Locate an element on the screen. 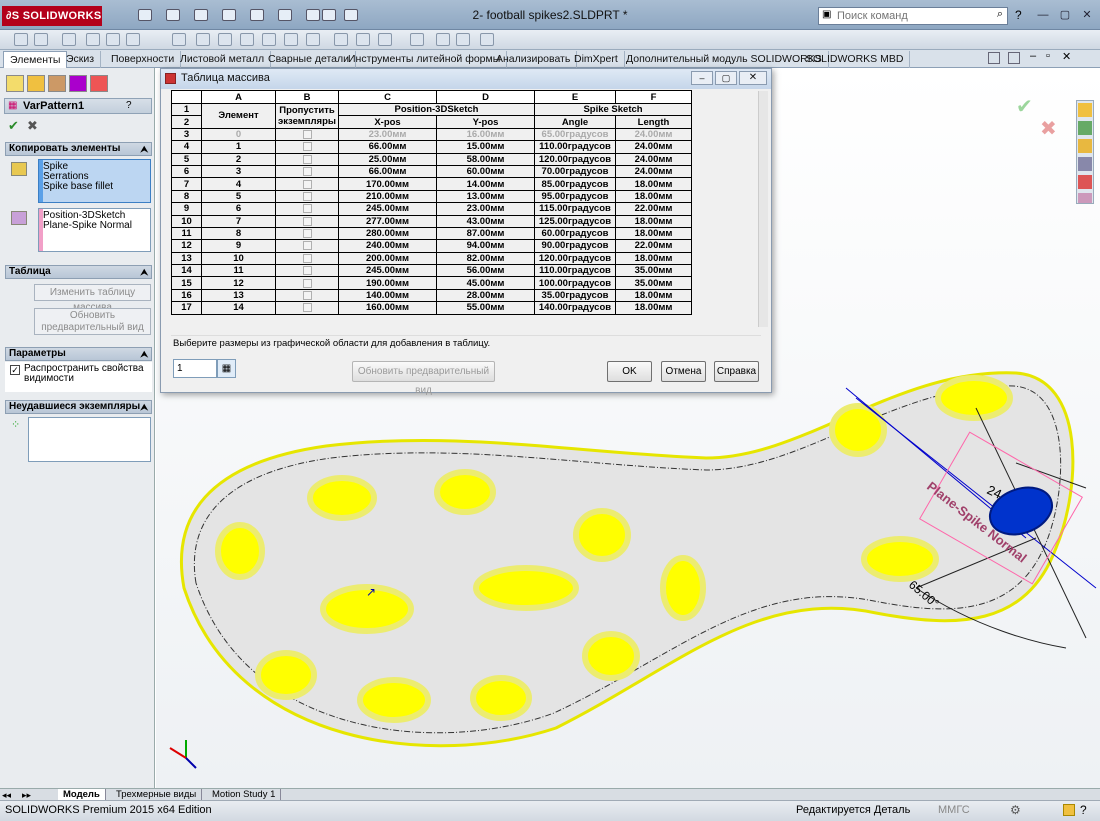 This screenshot has height=821, width=1100. column-header: B is located at coordinates (307, 97).